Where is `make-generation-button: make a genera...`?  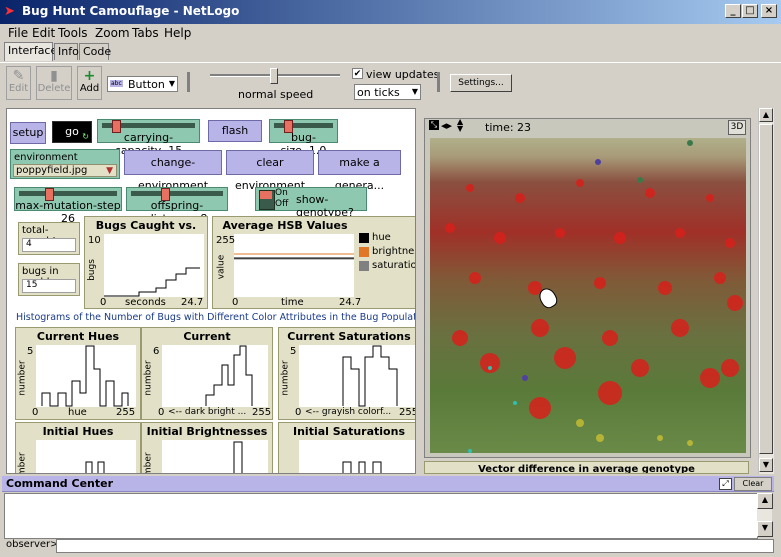
make-generation-button: make a genera... is located at coordinates (359, 171).